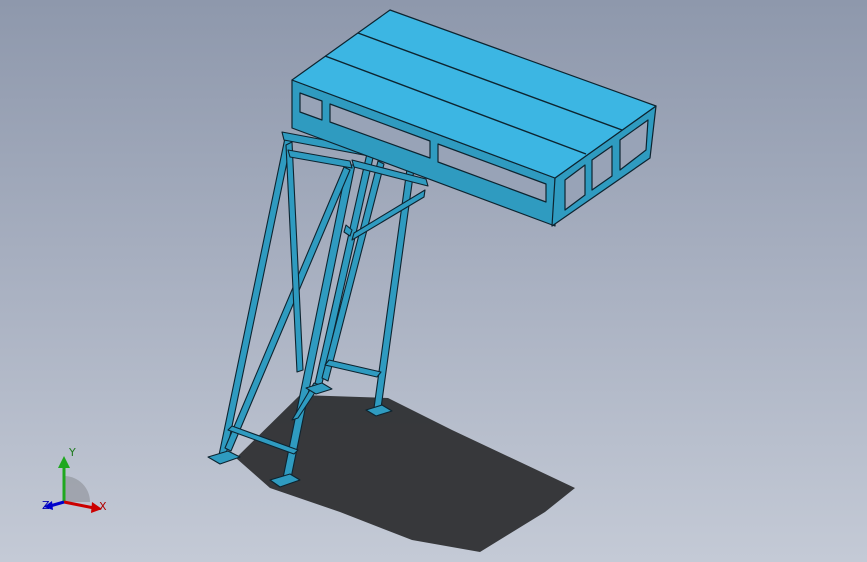 This screenshot has height=562, width=867. What do you see at coordinates (72, 452) in the screenshot?
I see `y-axis-label: Y` at bounding box center [72, 452].